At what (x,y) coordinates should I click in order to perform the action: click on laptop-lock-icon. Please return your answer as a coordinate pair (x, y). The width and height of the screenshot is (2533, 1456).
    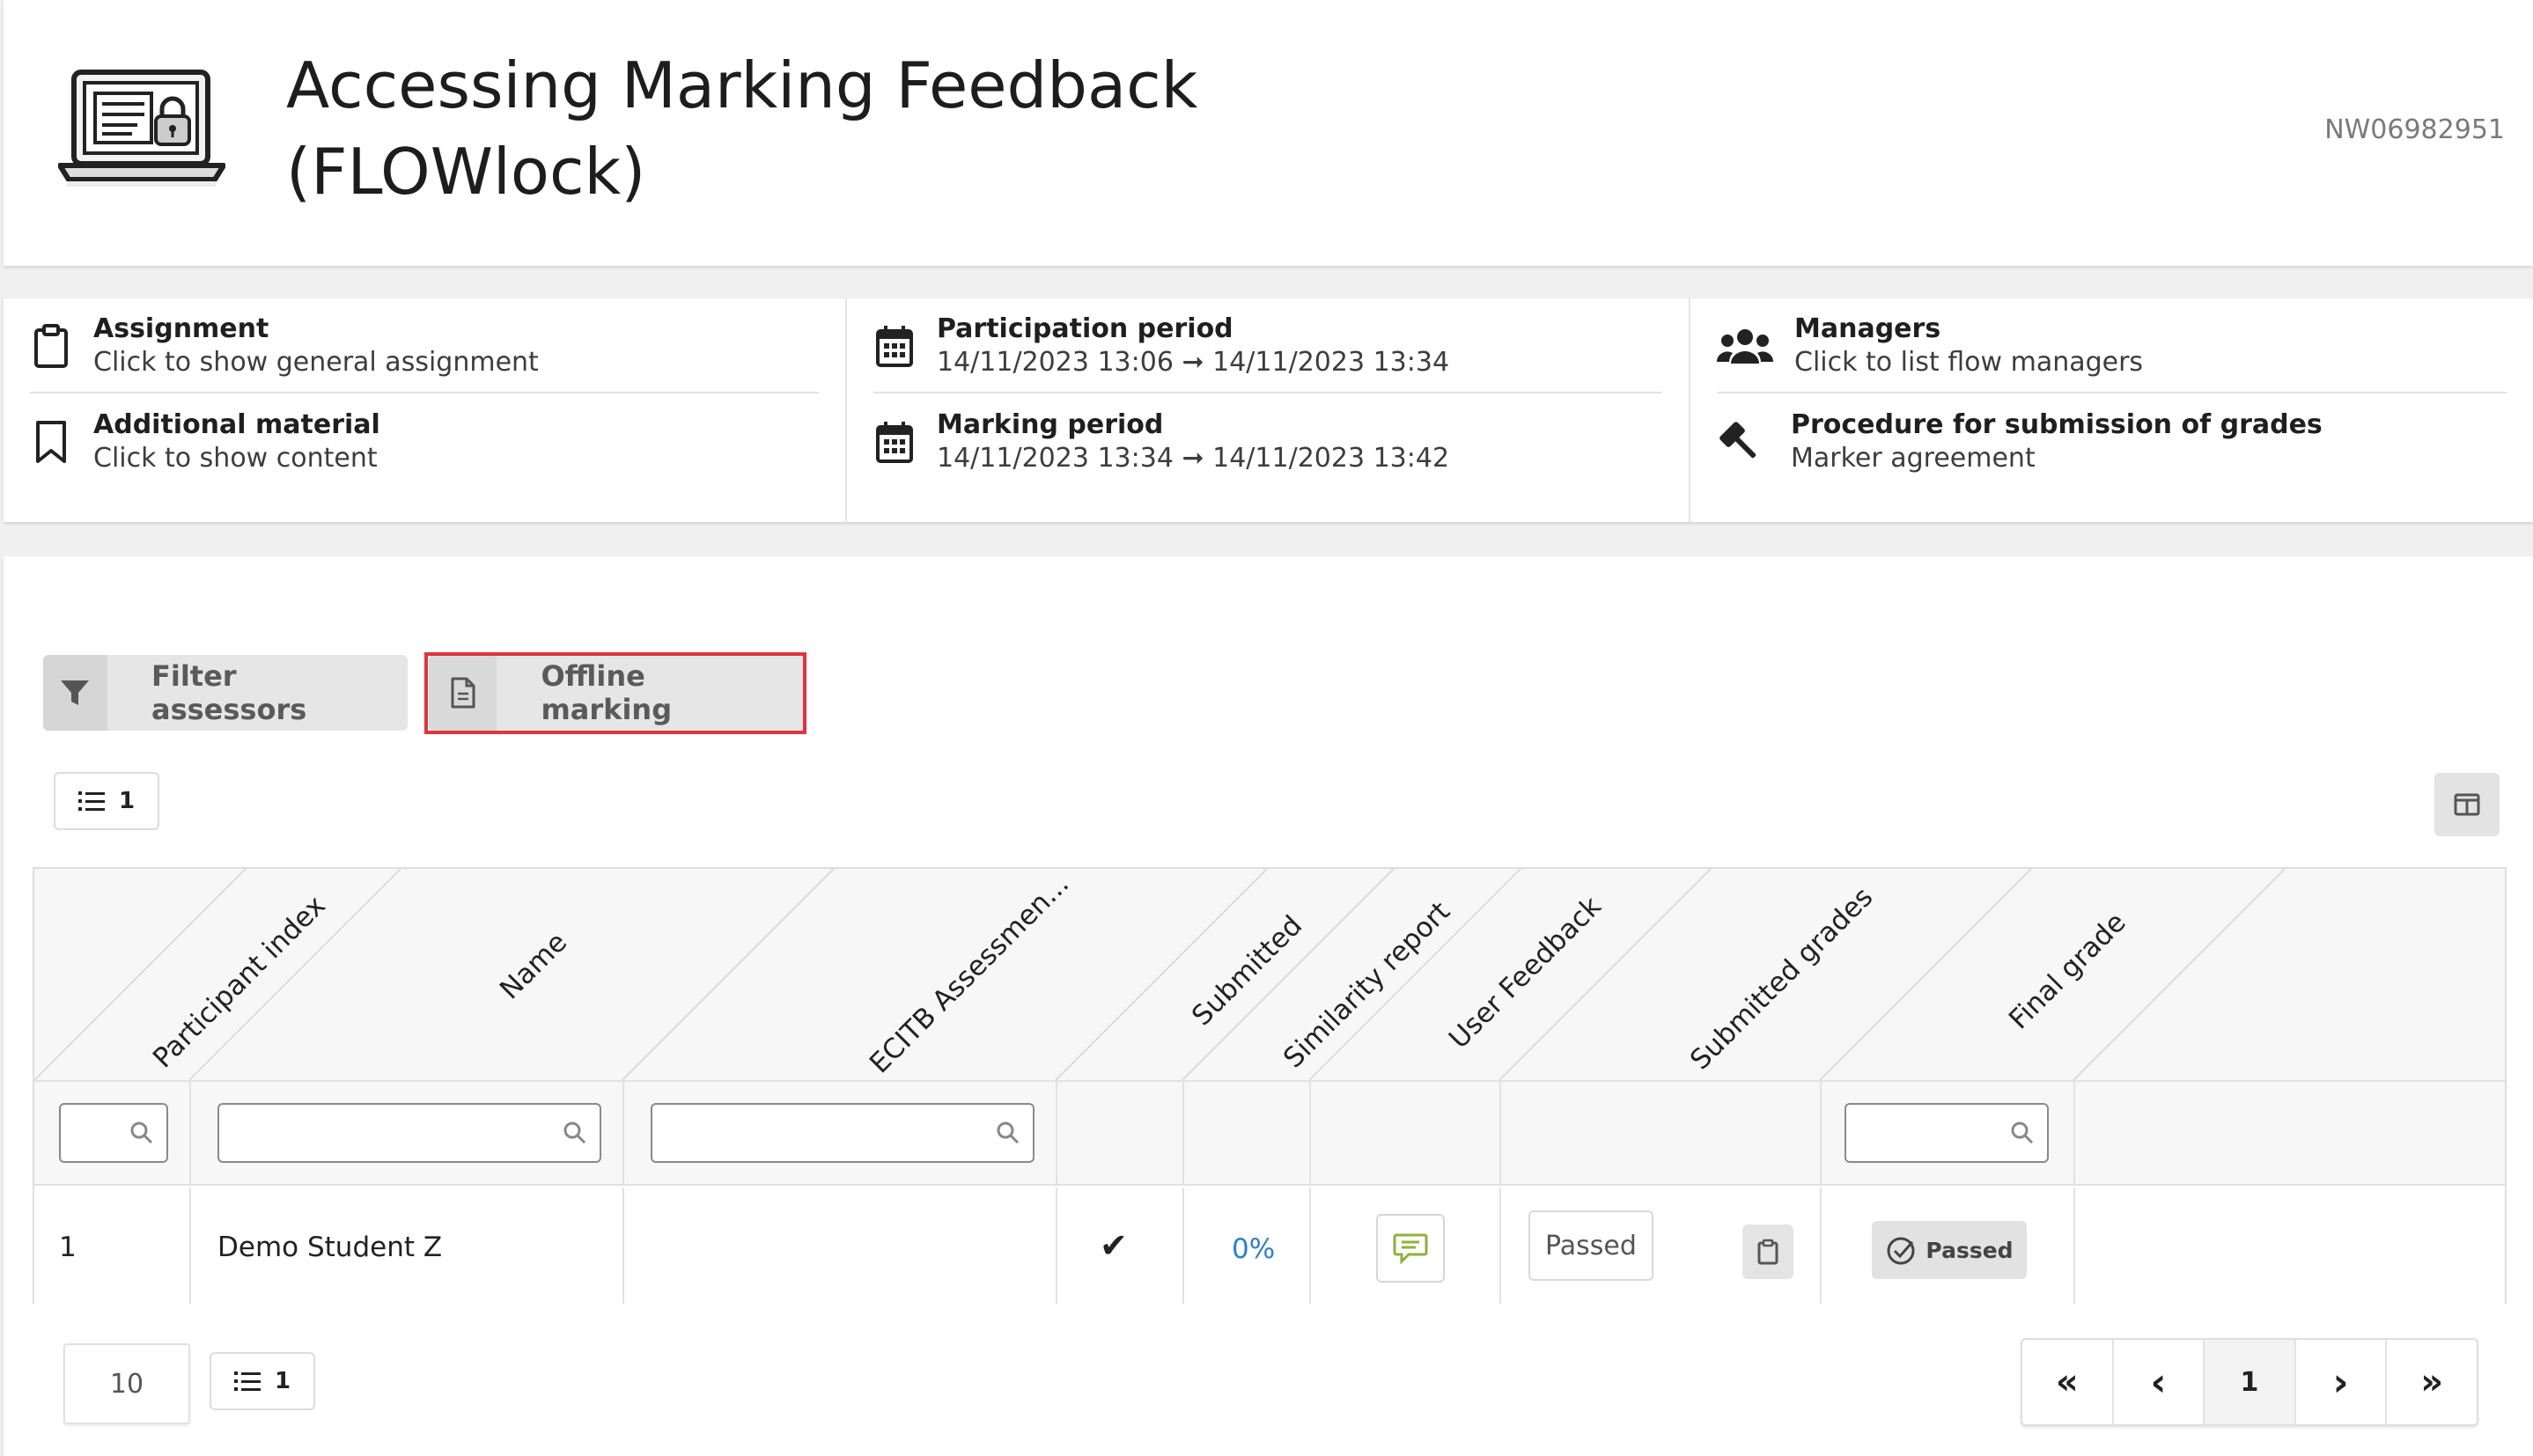
    Looking at the image, I should click on (141, 128).